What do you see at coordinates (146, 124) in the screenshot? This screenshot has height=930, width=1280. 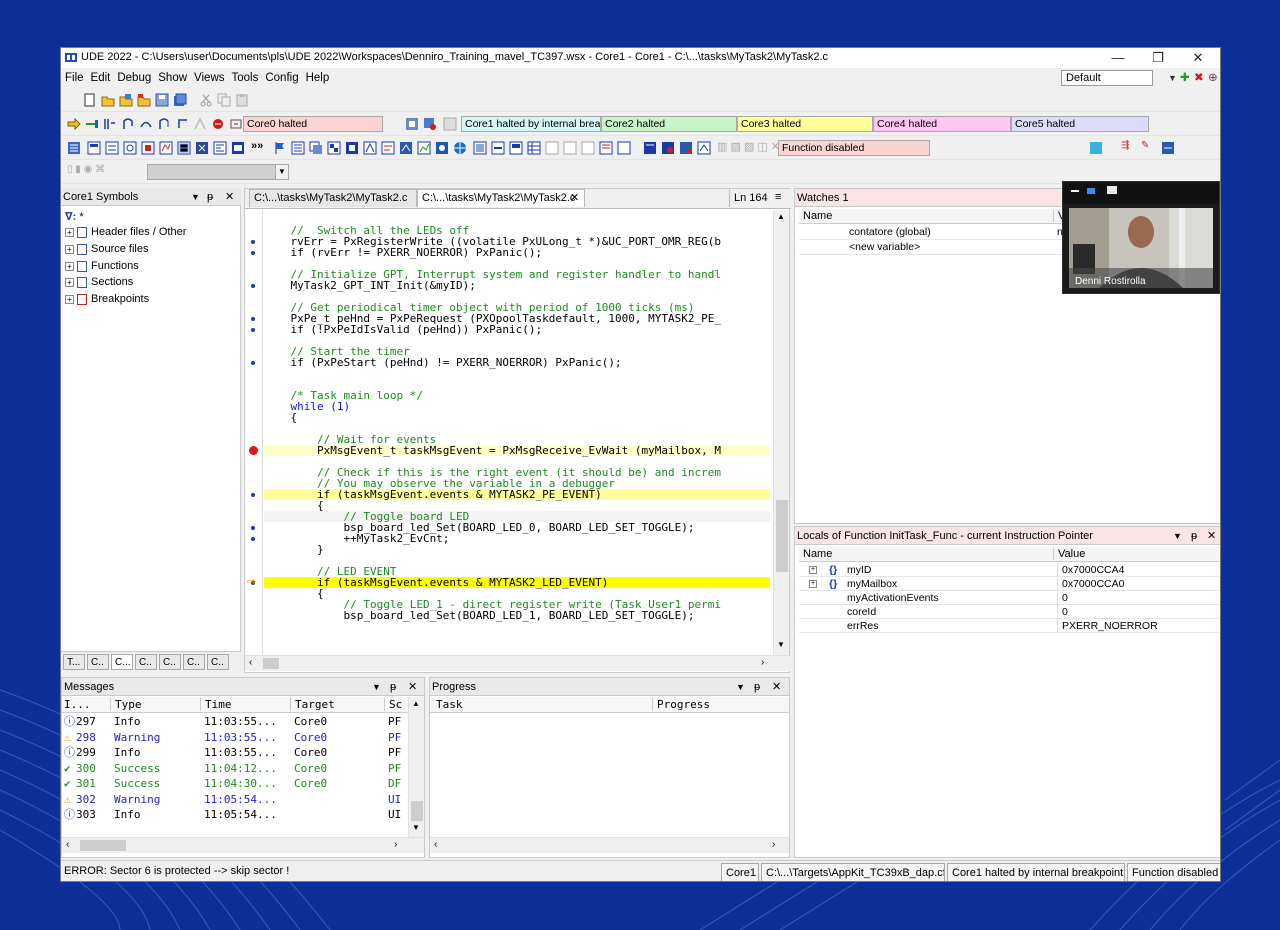 I see `step-over-icon` at bounding box center [146, 124].